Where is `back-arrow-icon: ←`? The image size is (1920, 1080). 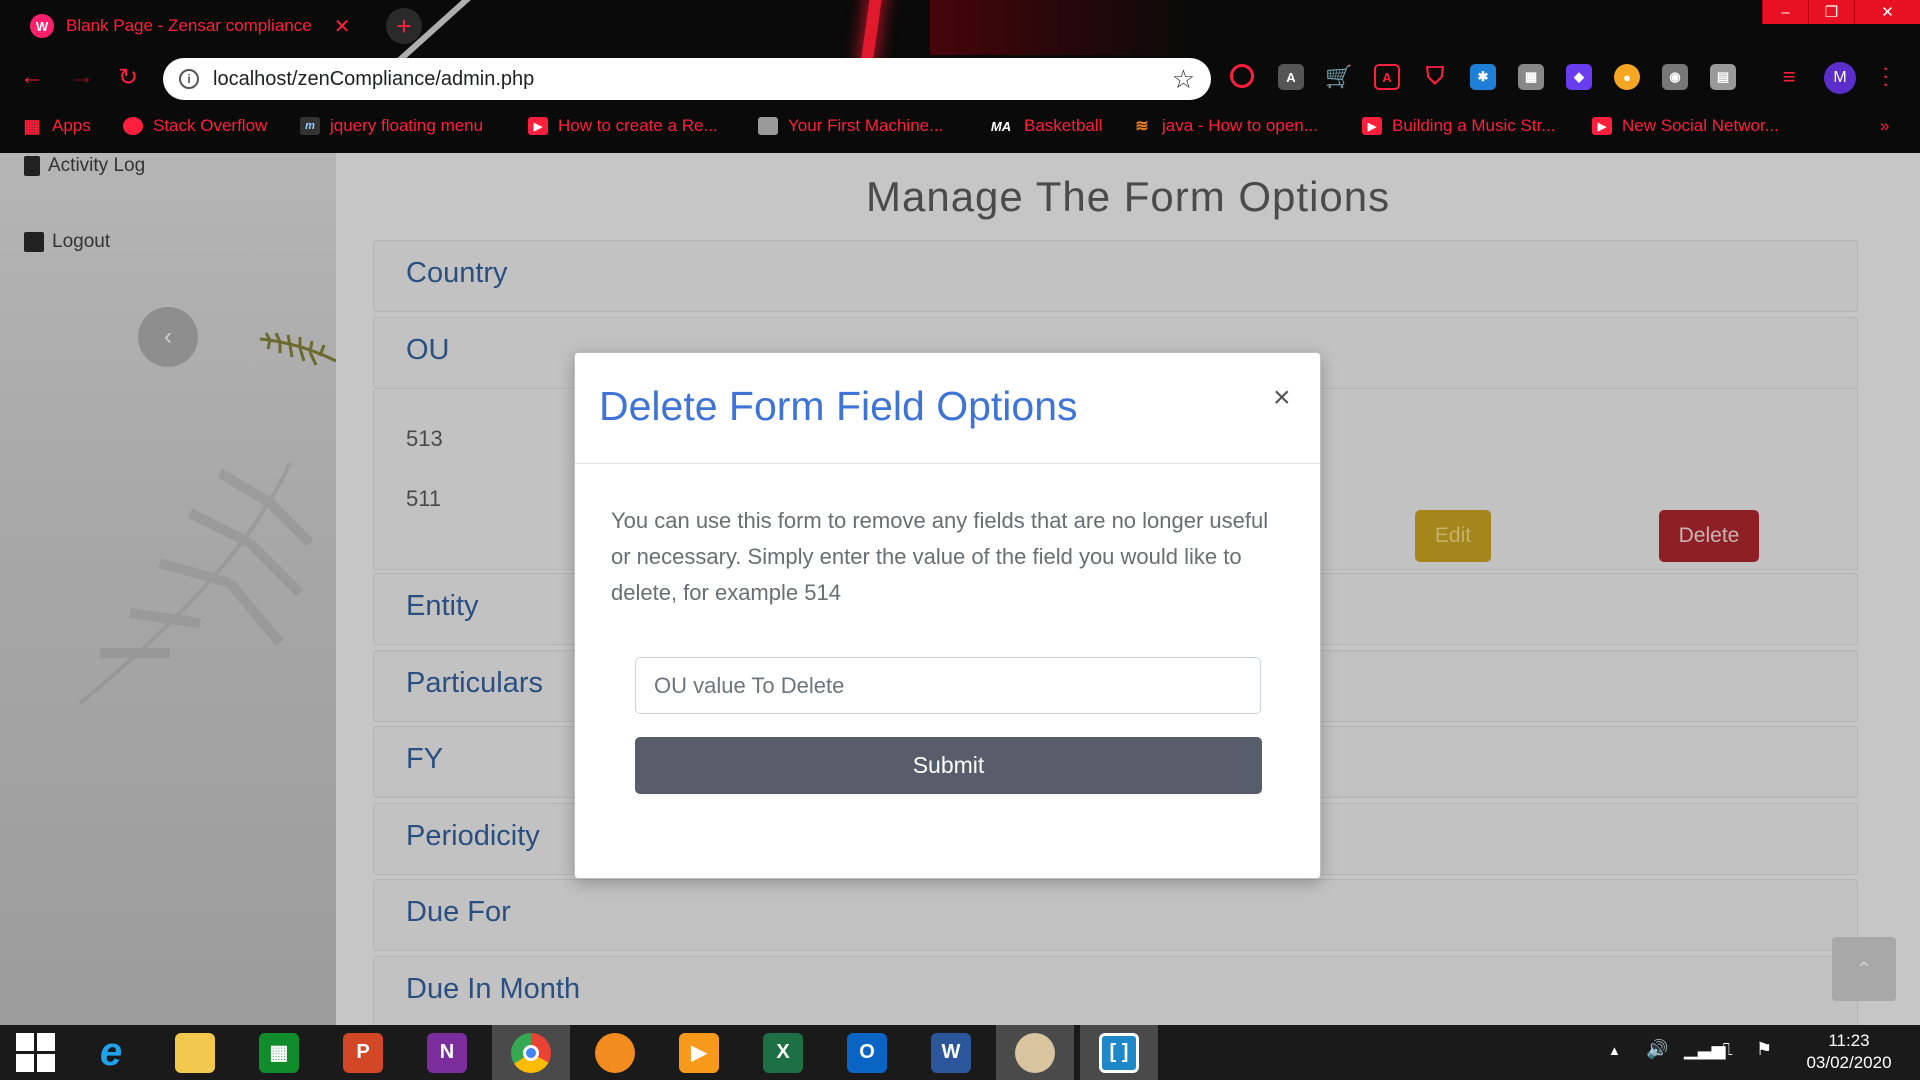
back-arrow-icon: ← is located at coordinates (32, 77).